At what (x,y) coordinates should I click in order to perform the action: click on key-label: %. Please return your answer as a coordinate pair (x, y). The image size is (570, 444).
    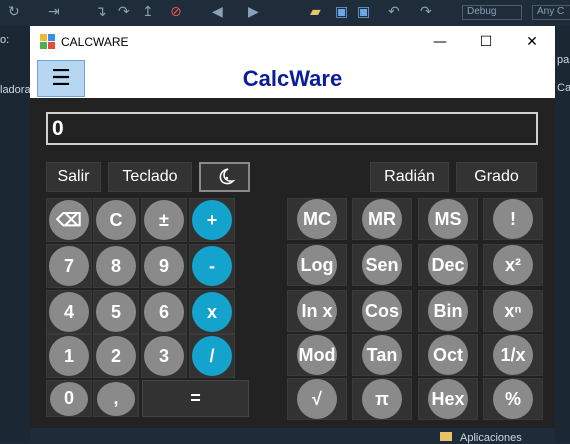
    Looking at the image, I should click on (513, 399).